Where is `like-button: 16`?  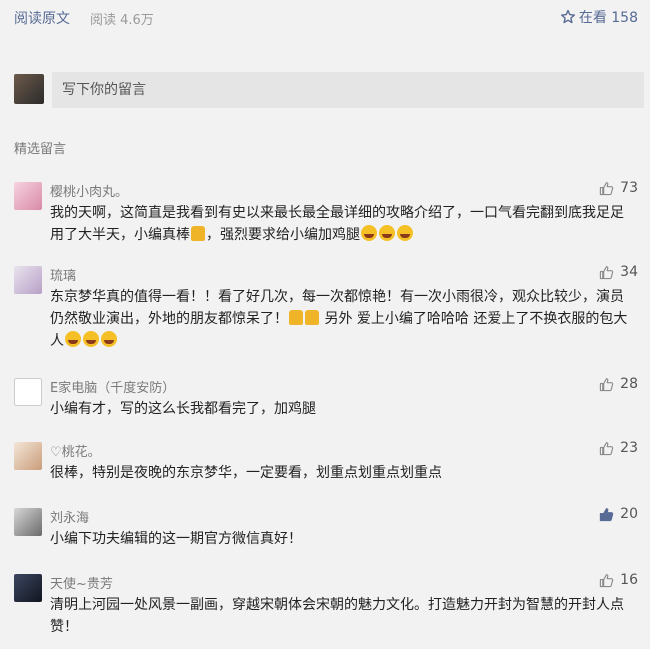 like-button: 16 is located at coordinates (618, 580).